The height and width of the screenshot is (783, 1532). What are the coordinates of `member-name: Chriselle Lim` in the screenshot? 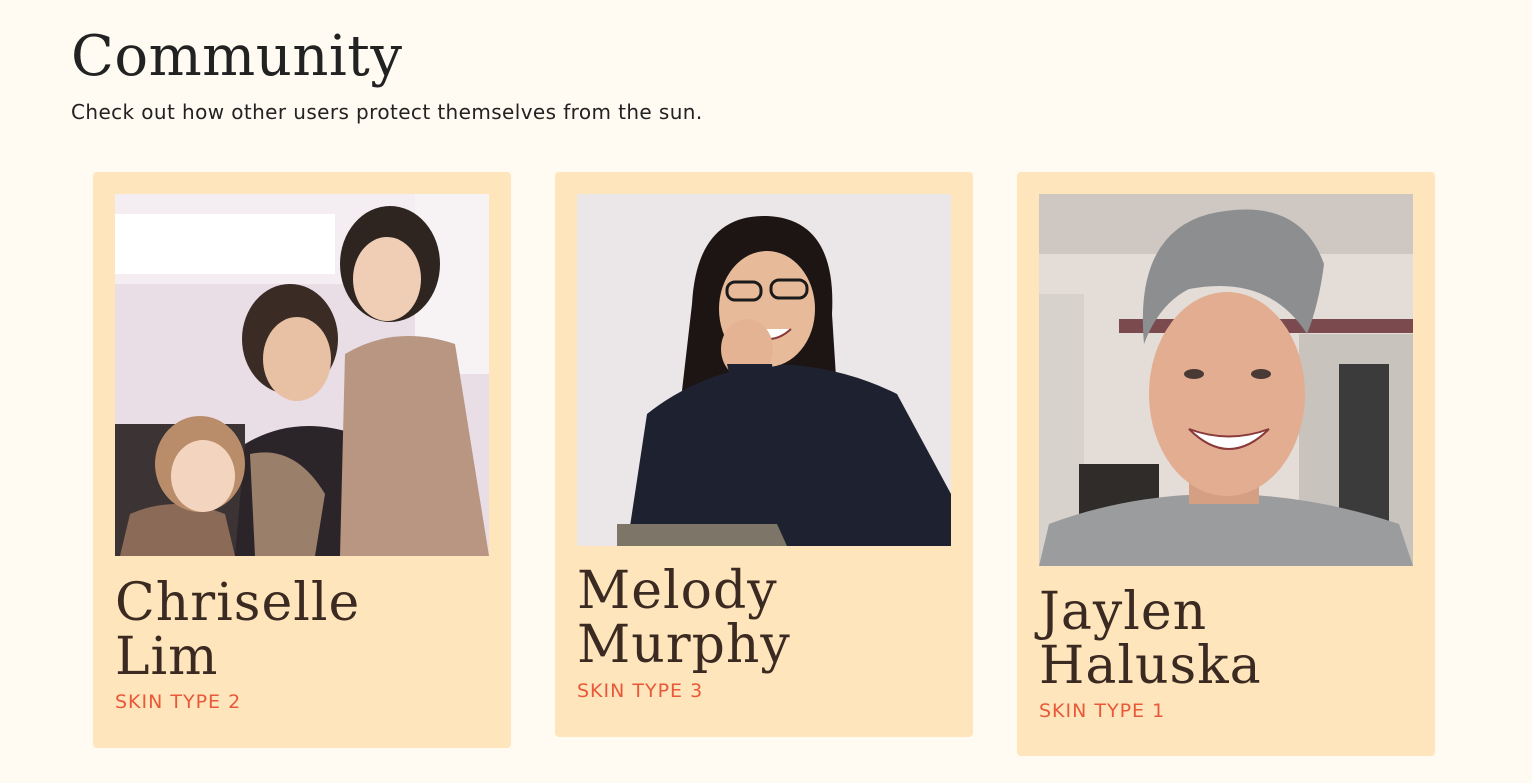 It's located at (237, 630).